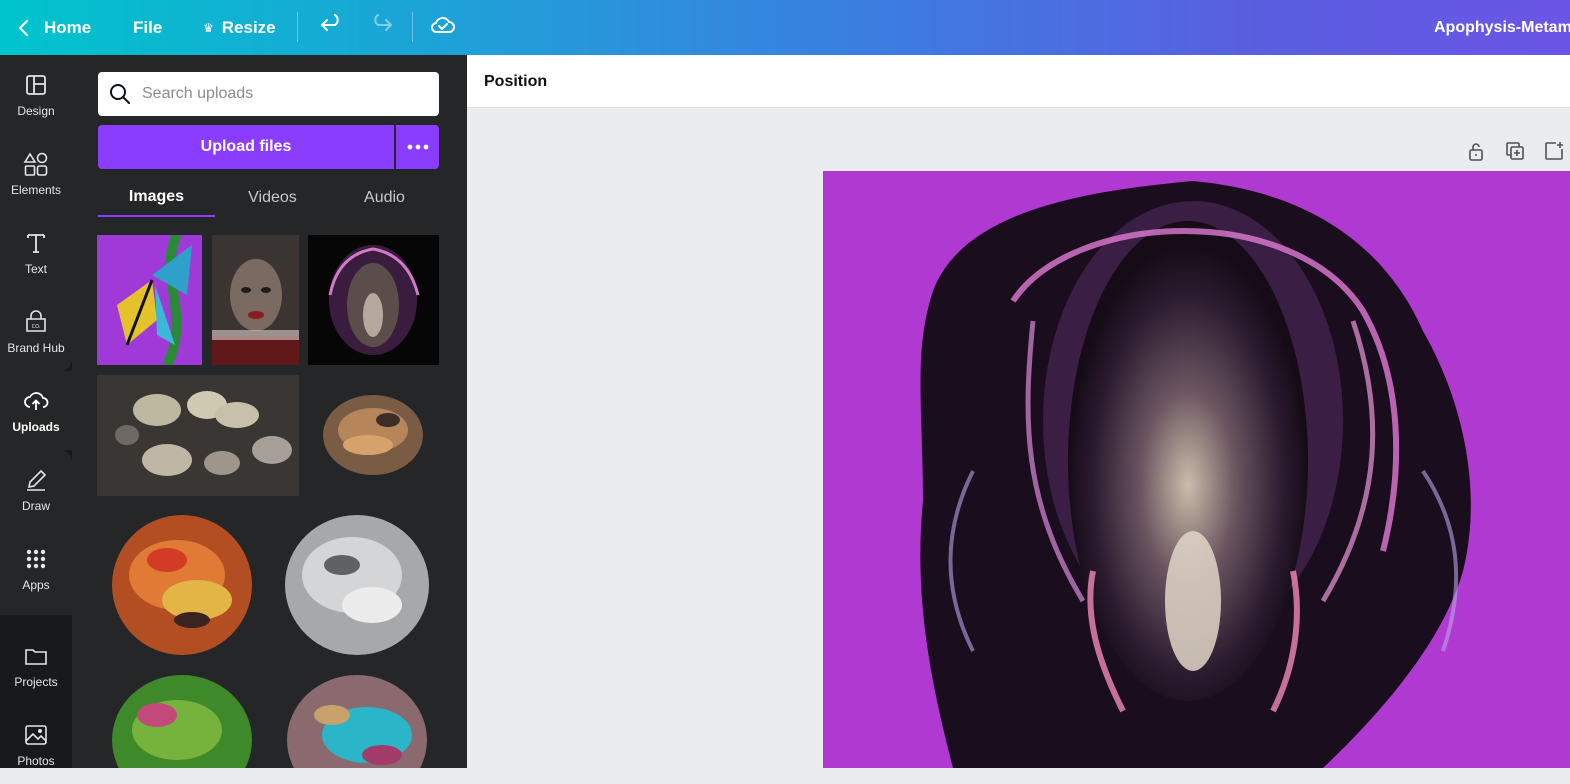  I want to click on resize-button: ♛ Resize, so click(239, 27).